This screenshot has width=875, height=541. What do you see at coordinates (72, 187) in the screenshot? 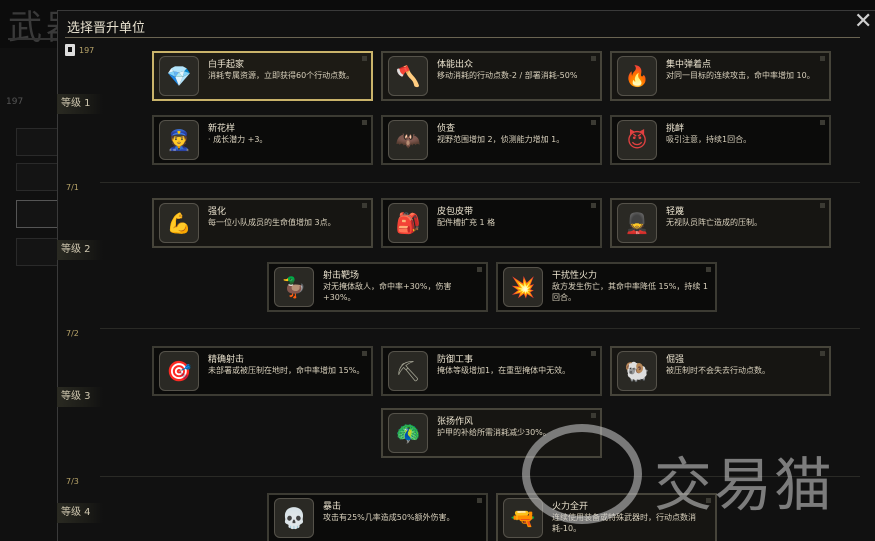
I see `tier-count-2: 7/1` at bounding box center [72, 187].